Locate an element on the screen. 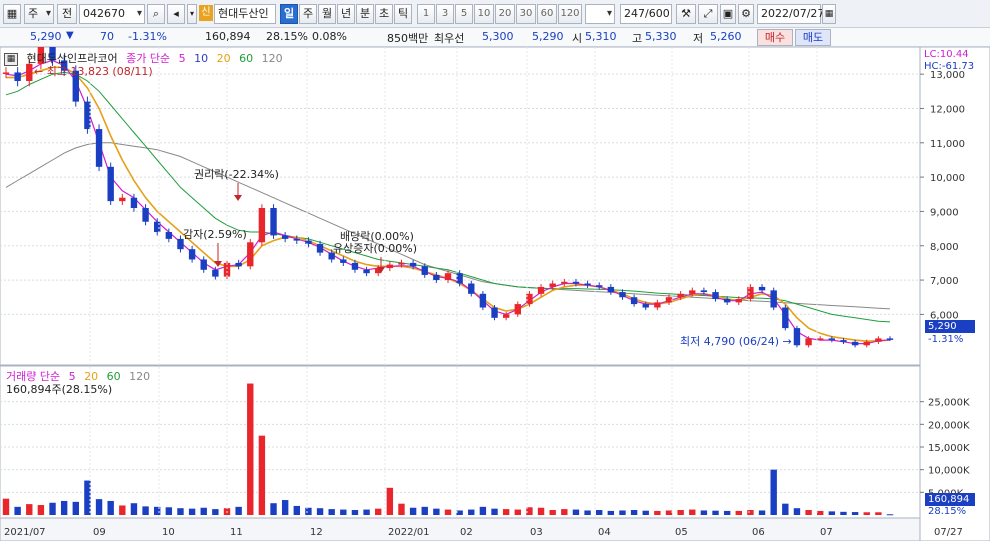  calendar-icon: ▦ is located at coordinates (829, 14).